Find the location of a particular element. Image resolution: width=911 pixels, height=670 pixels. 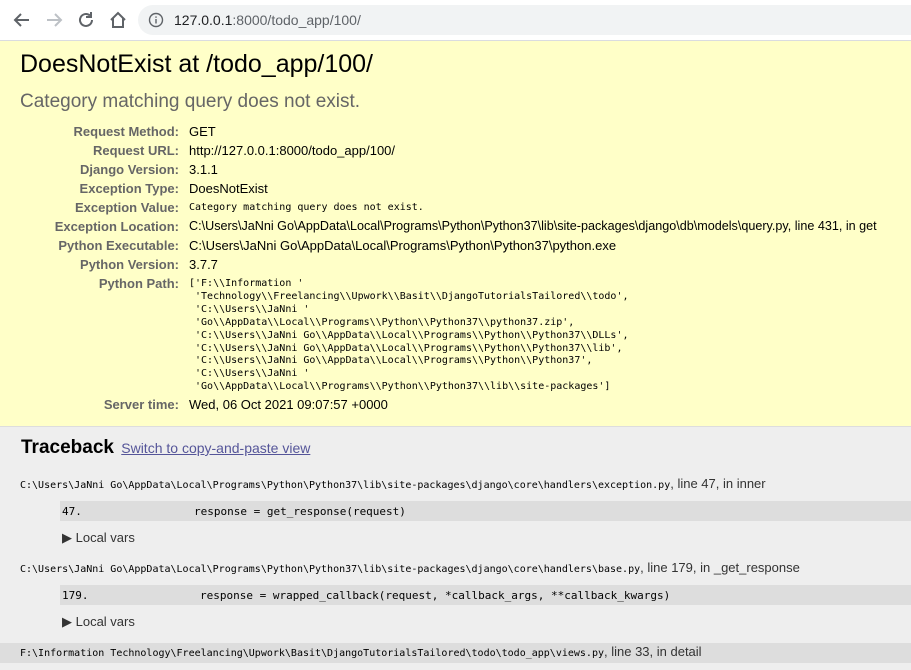

meta-value: Category matching query does not exist. is located at coordinates (306, 207).